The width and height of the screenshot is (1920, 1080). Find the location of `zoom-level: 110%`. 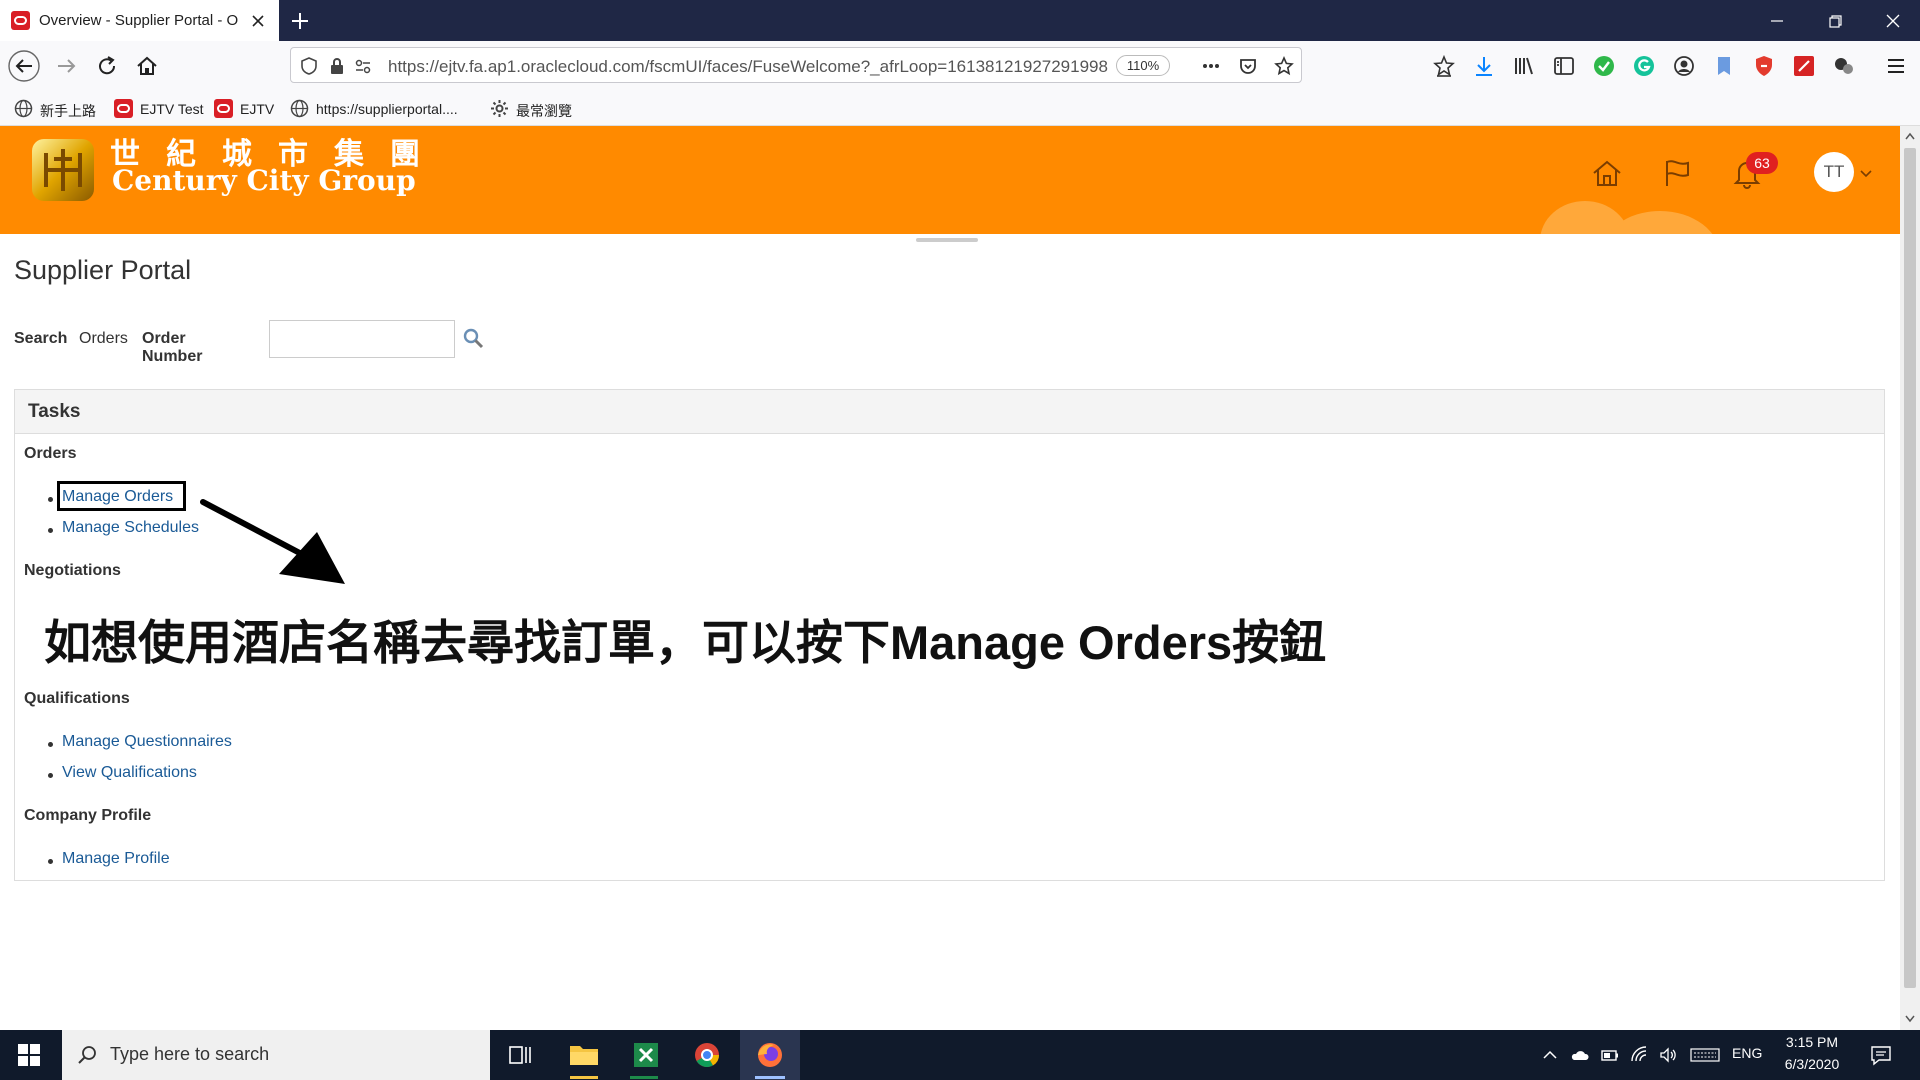

zoom-level: 110% is located at coordinates (1143, 65).